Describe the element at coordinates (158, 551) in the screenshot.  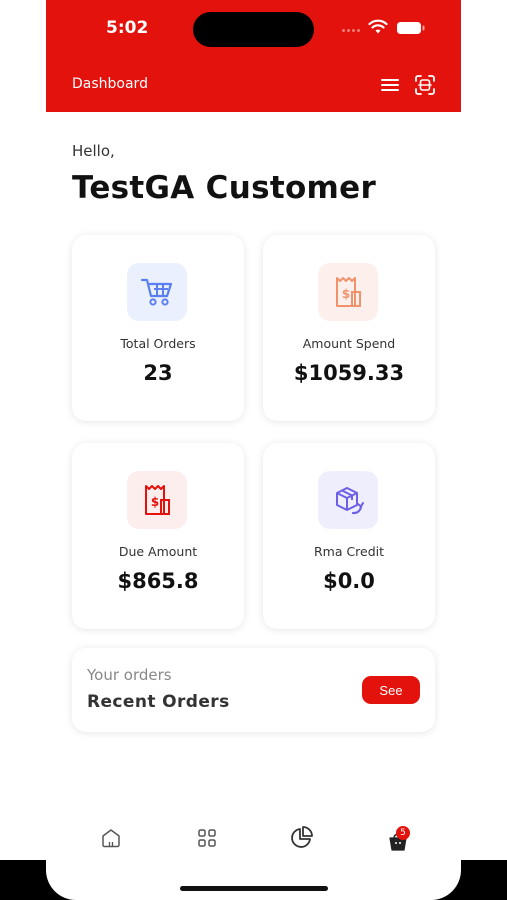
I see `due-amount-label: Due Amount` at that location.